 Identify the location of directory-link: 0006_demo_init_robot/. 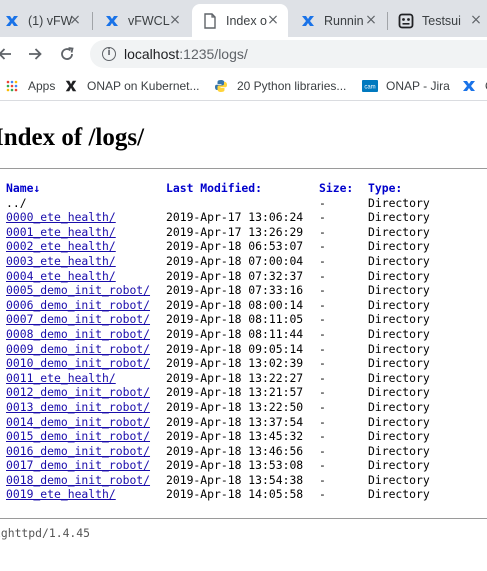
(78, 305).